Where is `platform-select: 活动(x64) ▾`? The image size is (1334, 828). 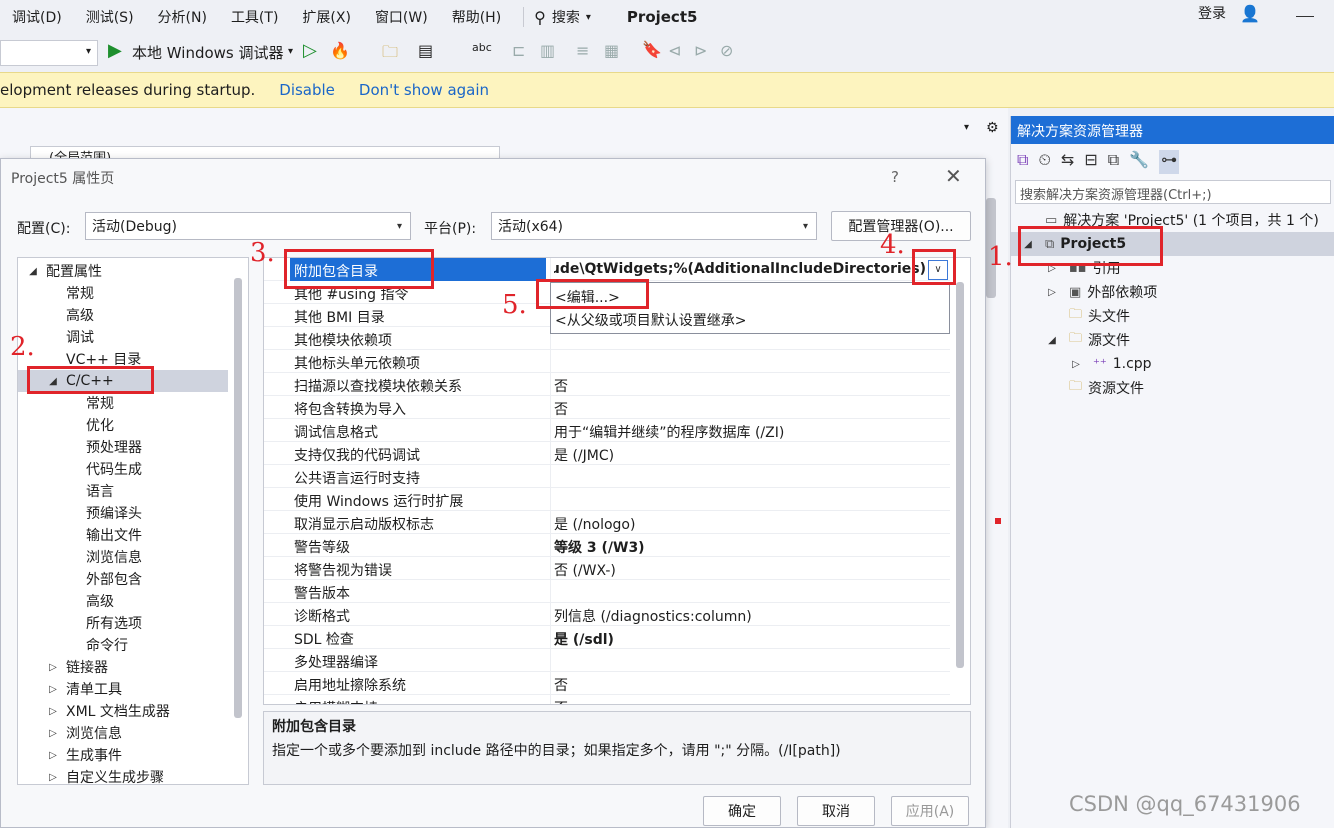
platform-select: 活动(x64) ▾ is located at coordinates (654, 226).